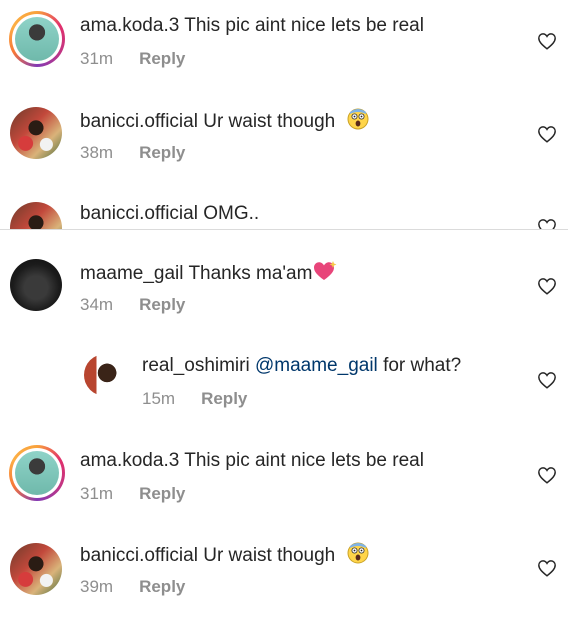  What do you see at coordinates (159, 398) in the screenshot?
I see `comment-time: 15m` at bounding box center [159, 398].